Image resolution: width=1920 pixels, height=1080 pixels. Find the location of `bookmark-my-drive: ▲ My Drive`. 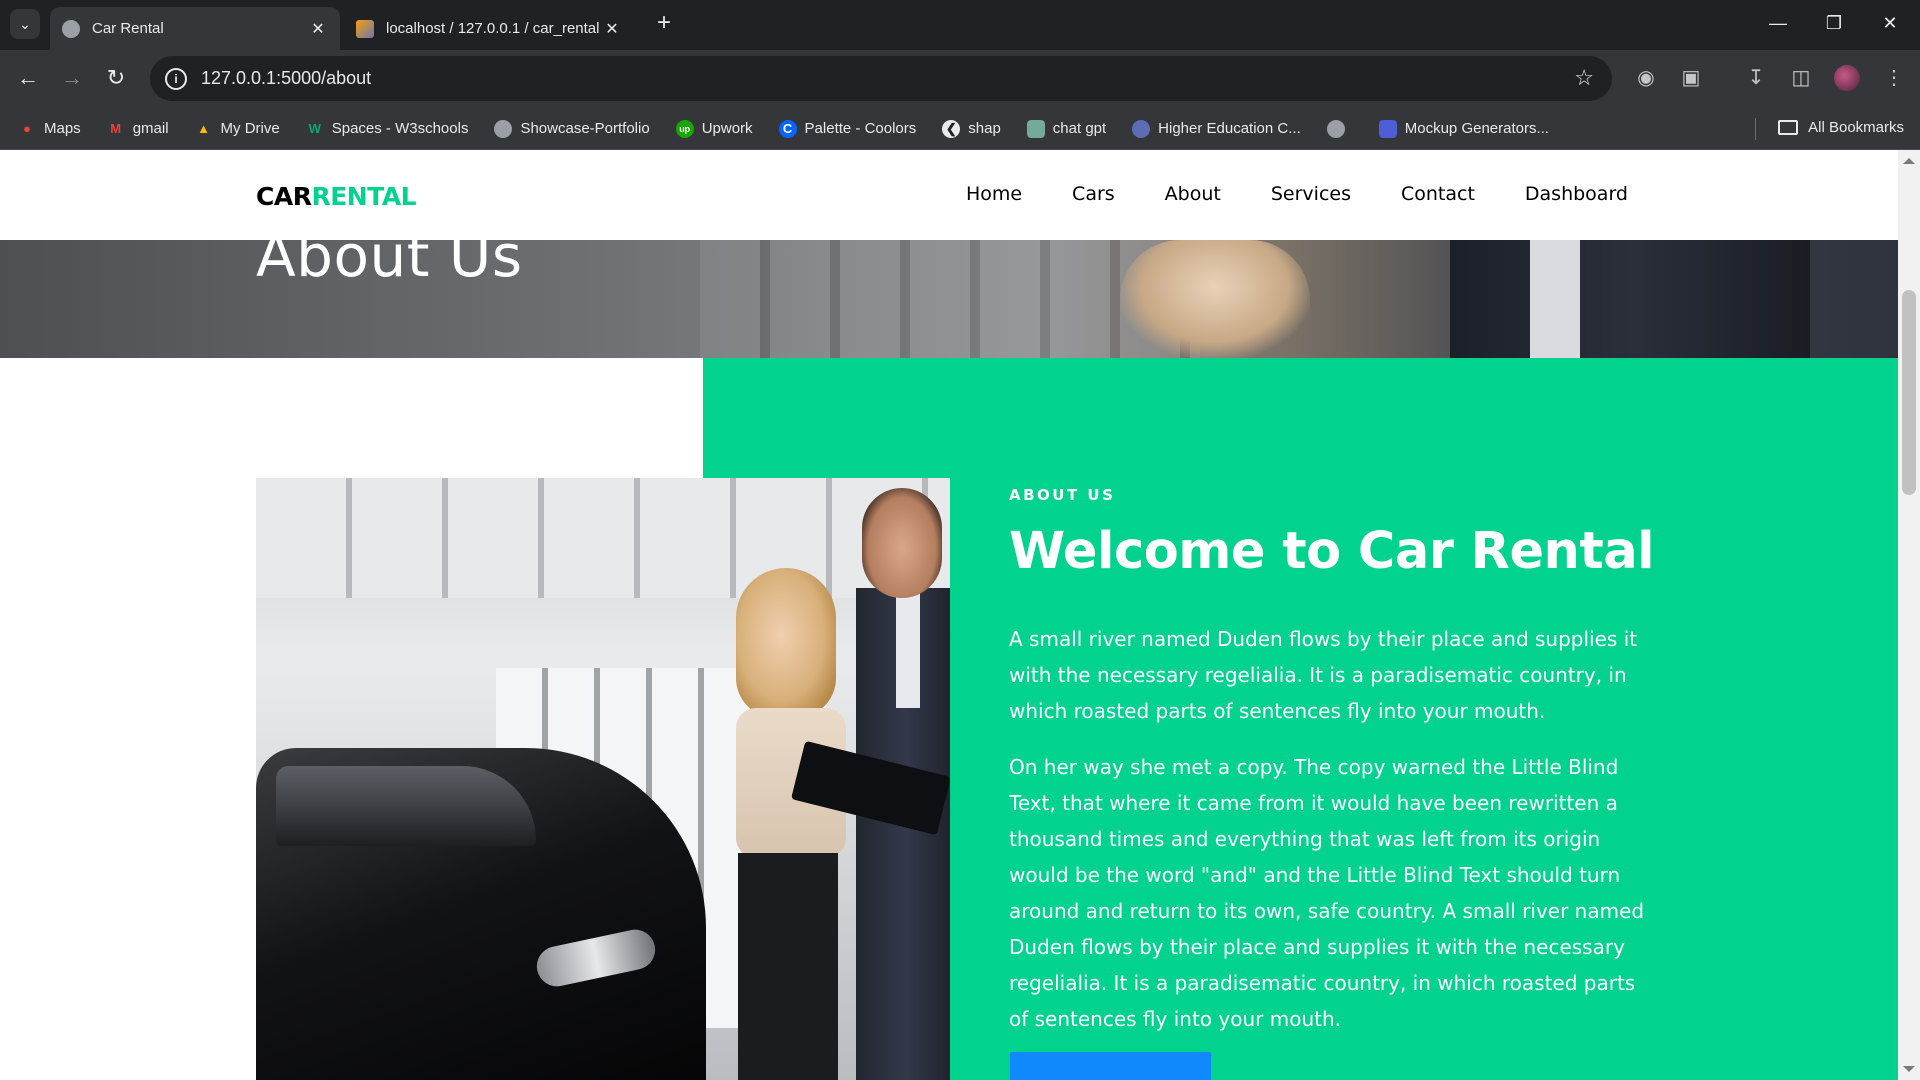

bookmark-my-drive: ▲ My Drive is located at coordinates (237, 129).